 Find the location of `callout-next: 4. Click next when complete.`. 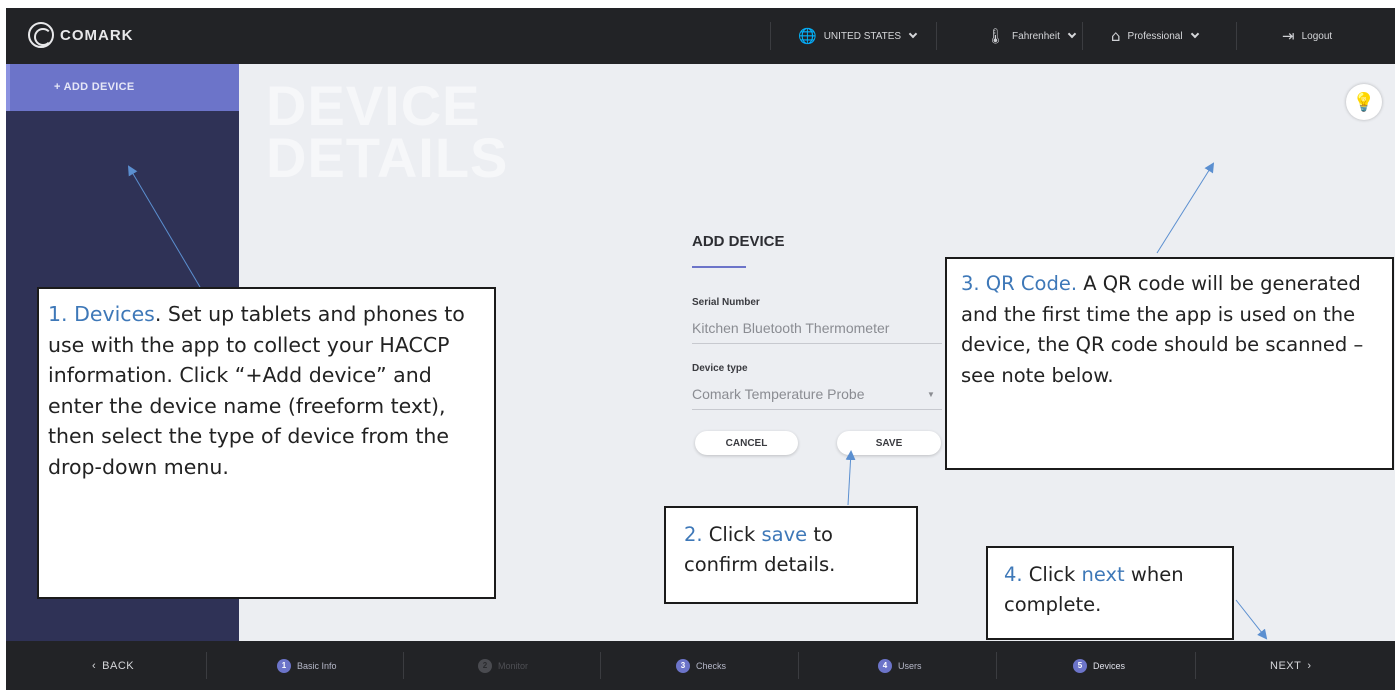

callout-next: 4. Click next when complete. is located at coordinates (1110, 593).